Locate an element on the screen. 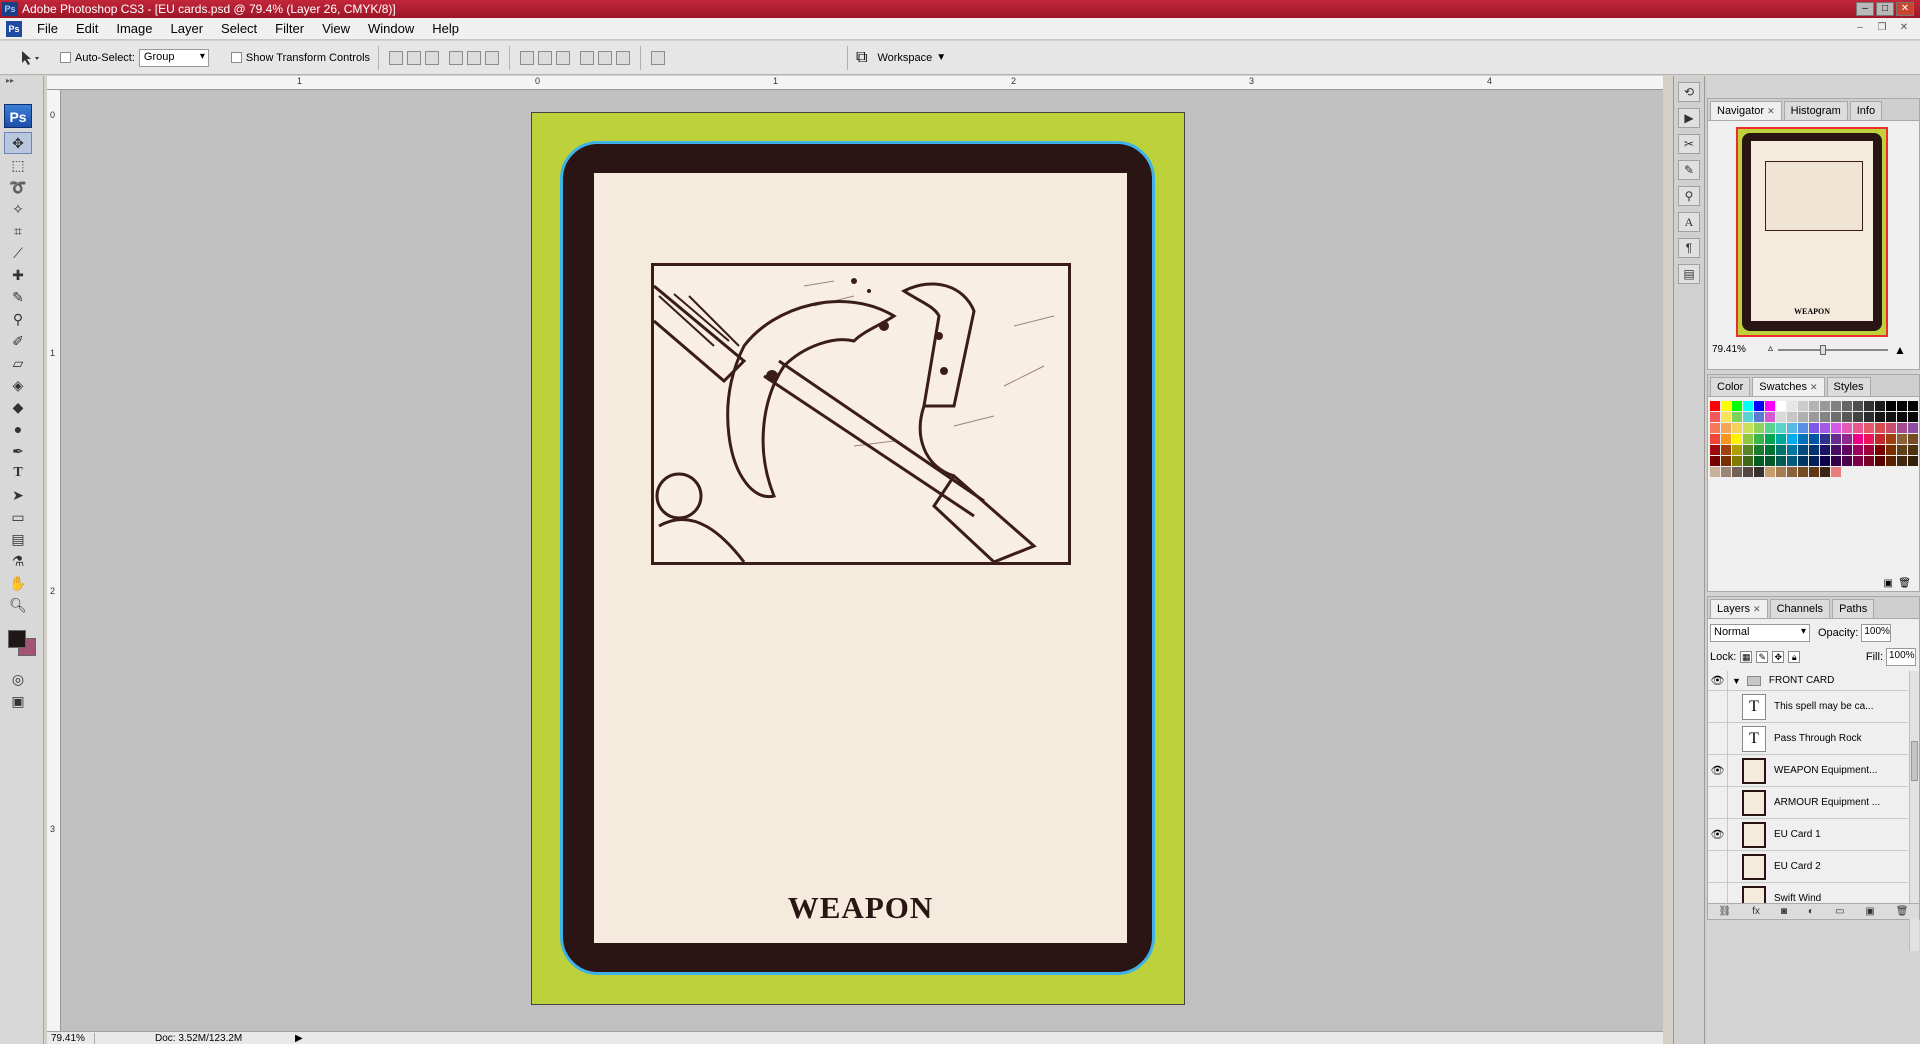 The height and width of the screenshot is (1044, 1920). menu-help: Help is located at coordinates (445, 28).